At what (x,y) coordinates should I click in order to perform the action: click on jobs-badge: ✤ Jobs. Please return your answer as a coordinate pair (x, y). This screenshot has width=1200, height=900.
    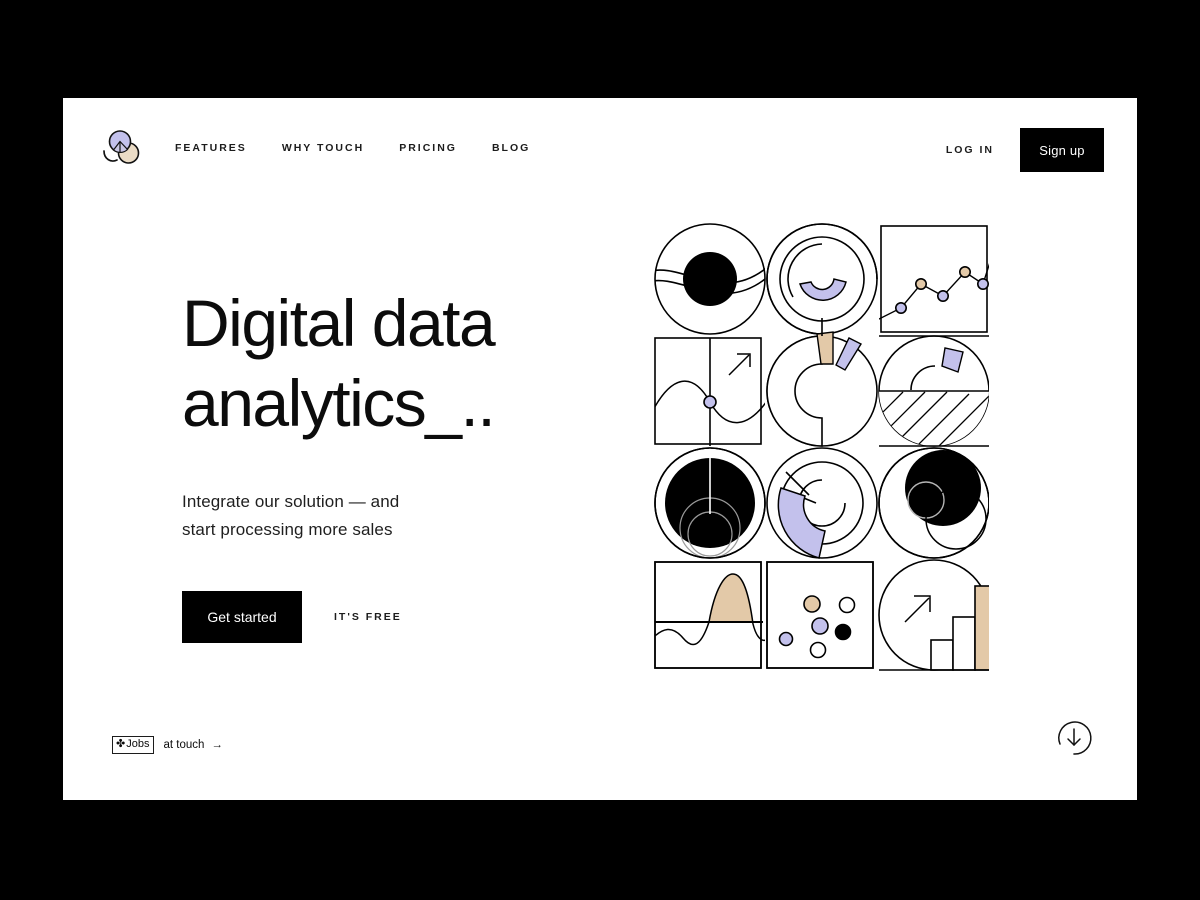
    Looking at the image, I should click on (133, 745).